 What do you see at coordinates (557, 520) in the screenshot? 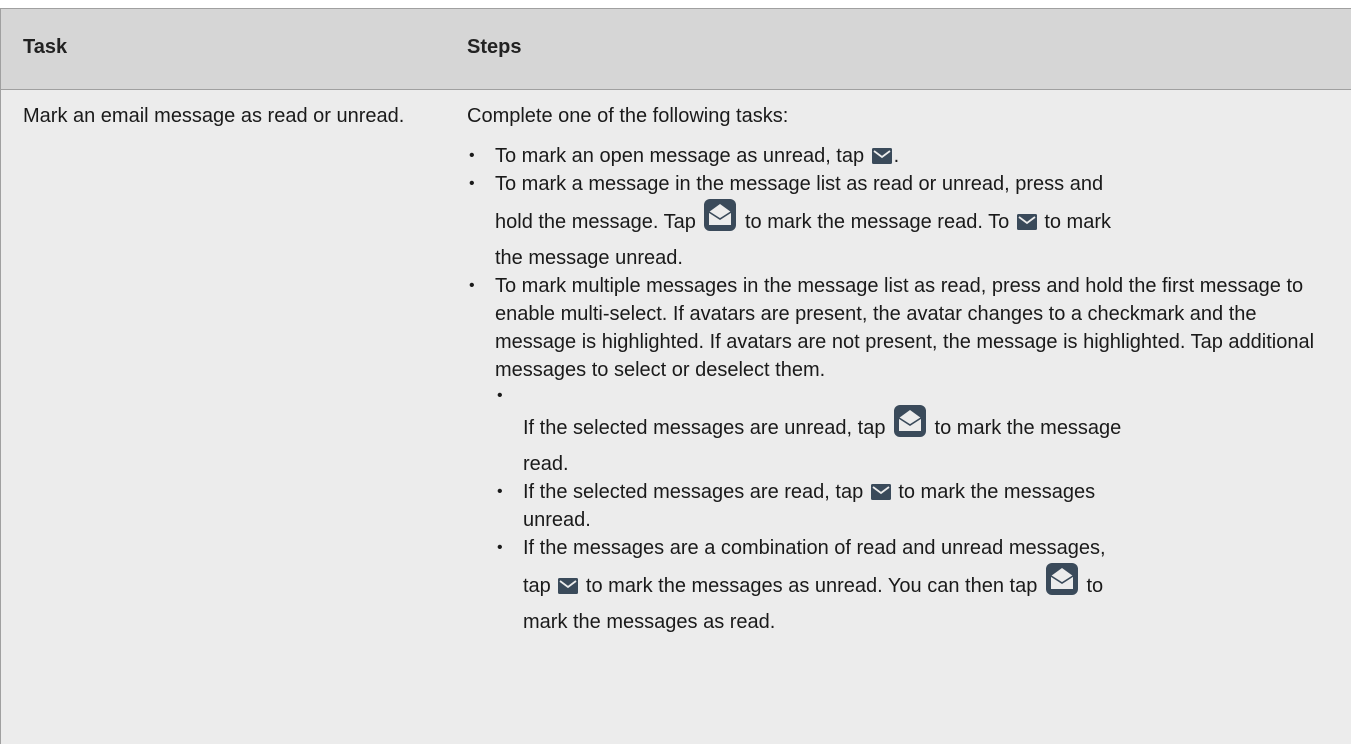
I see `sub2-line2: unread.` at bounding box center [557, 520].